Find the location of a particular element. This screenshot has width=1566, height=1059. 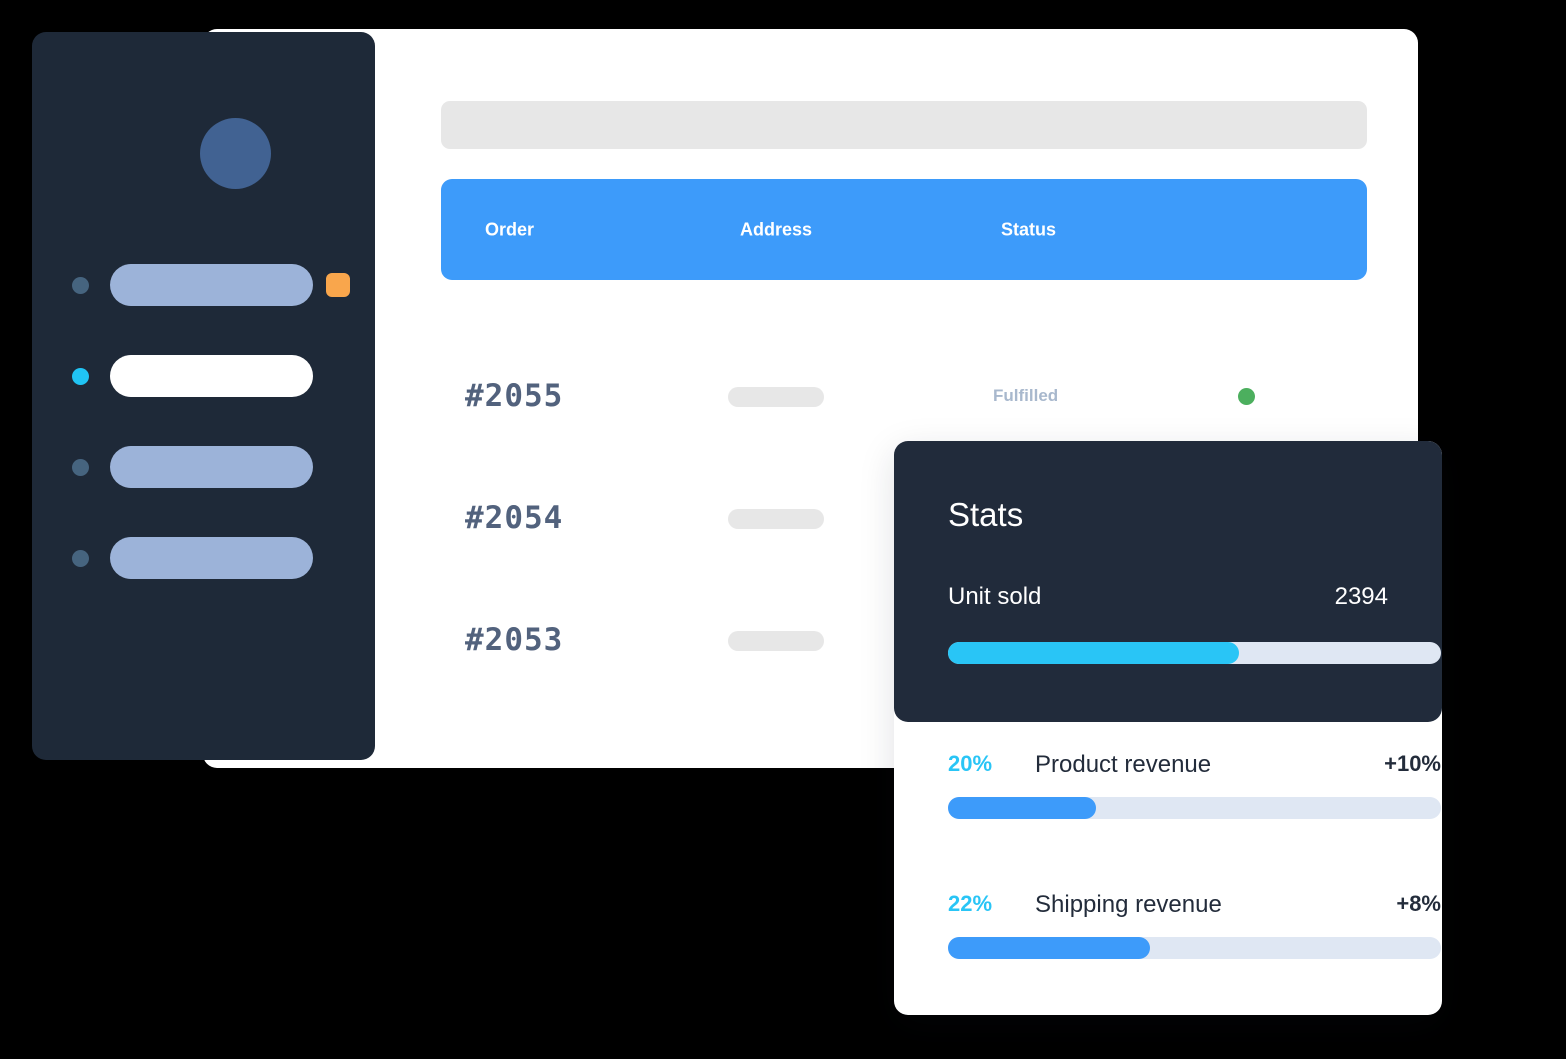

column-header-status: Status is located at coordinates (1029, 229).